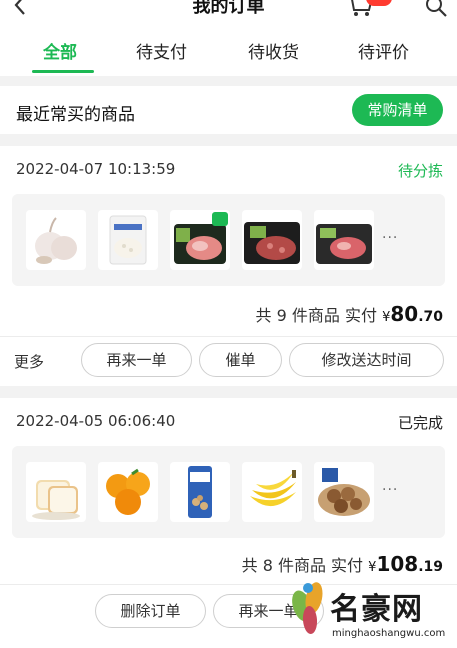 This screenshot has height=648, width=457. Describe the element at coordinates (404, 314) in the screenshot. I see `amount-integer: 80` at that location.